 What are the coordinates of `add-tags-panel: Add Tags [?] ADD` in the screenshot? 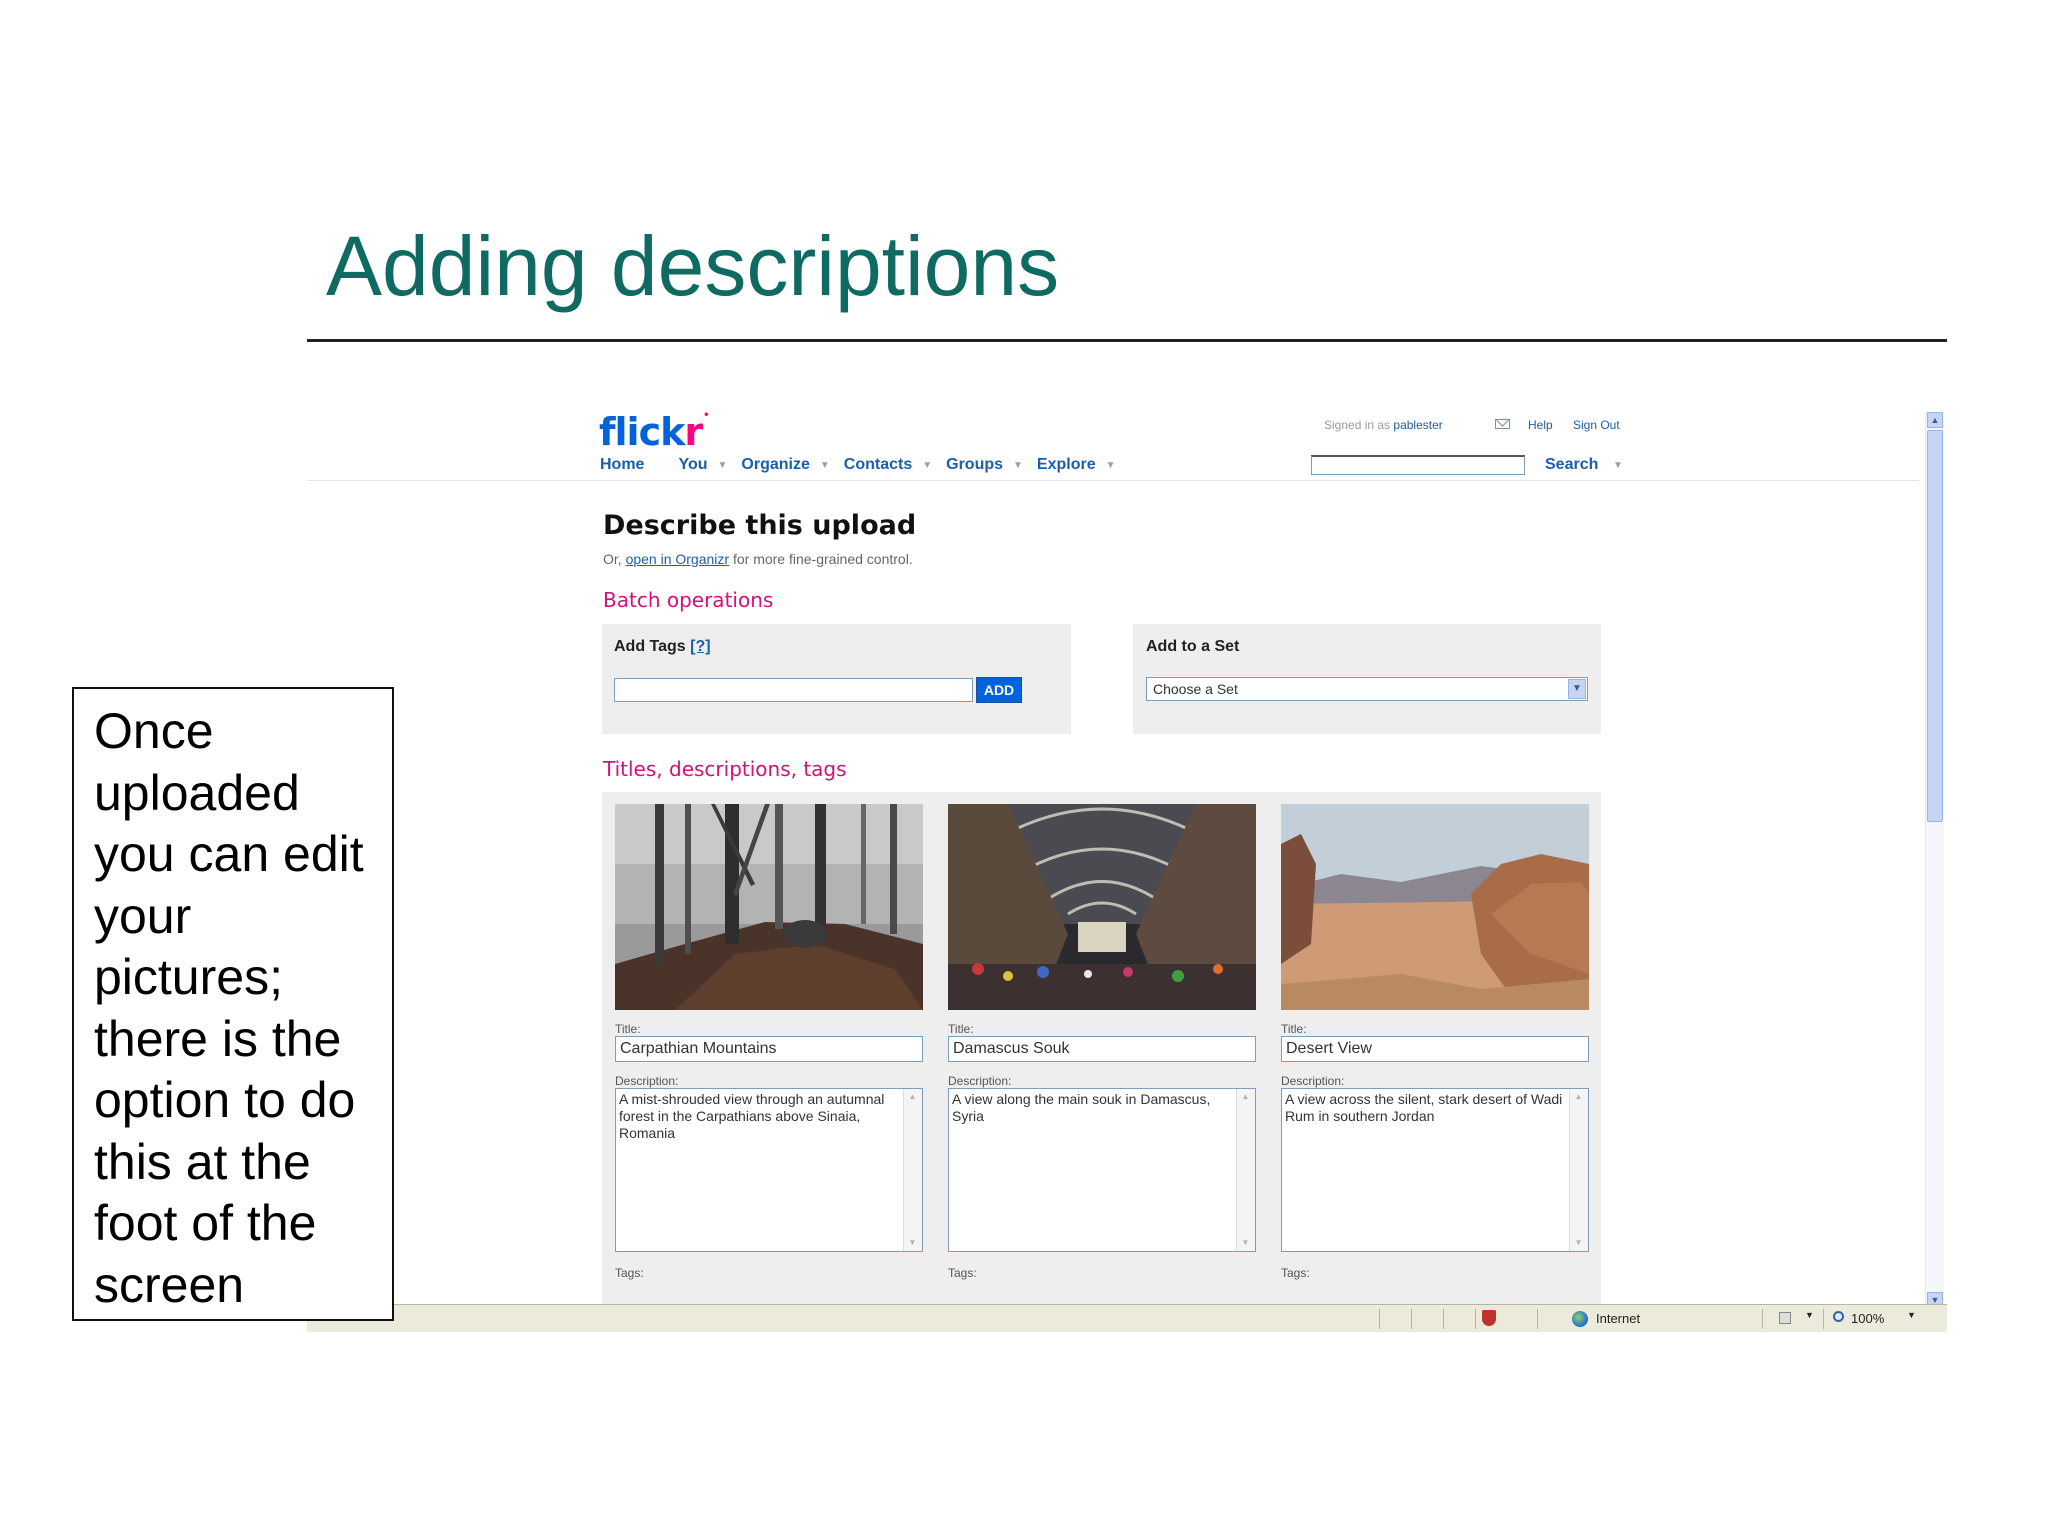 It's located at (836, 679).